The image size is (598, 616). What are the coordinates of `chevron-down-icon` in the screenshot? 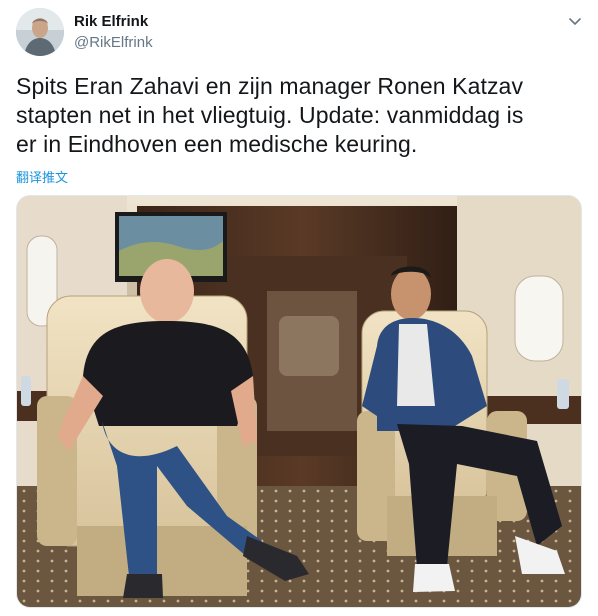 It's located at (575, 21).